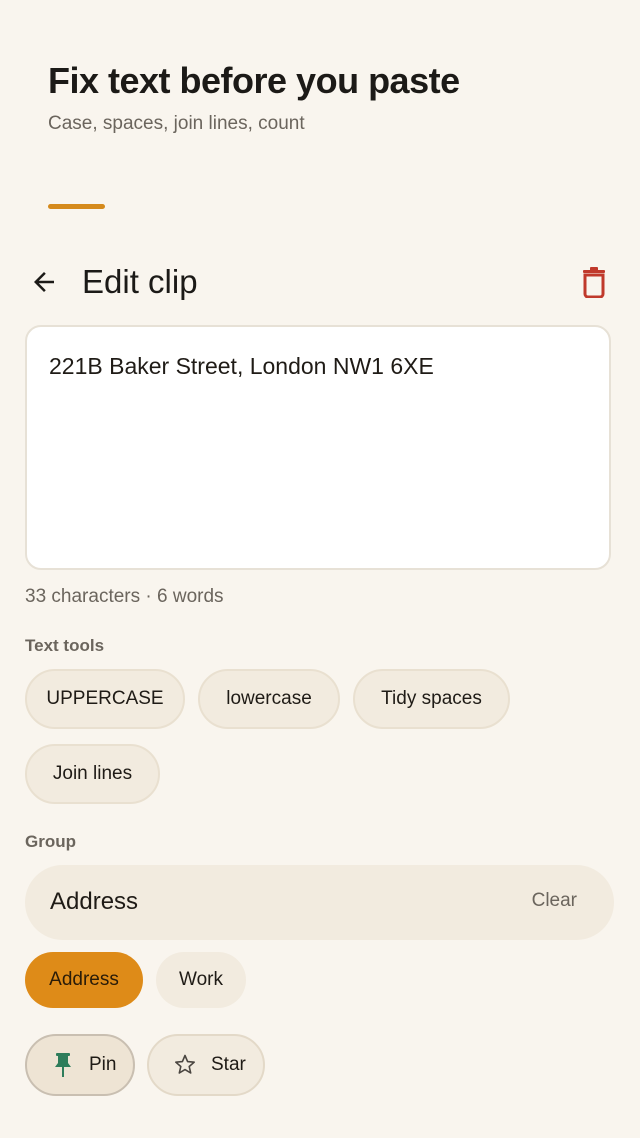 This screenshot has width=640, height=1138. What do you see at coordinates (176, 123) in the screenshot?
I see `page-subtitle: Case, spaces, join lines, count` at bounding box center [176, 123].